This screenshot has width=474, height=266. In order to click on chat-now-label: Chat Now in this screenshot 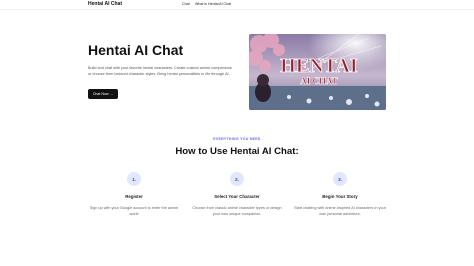, I will do `click(100, 94)`.